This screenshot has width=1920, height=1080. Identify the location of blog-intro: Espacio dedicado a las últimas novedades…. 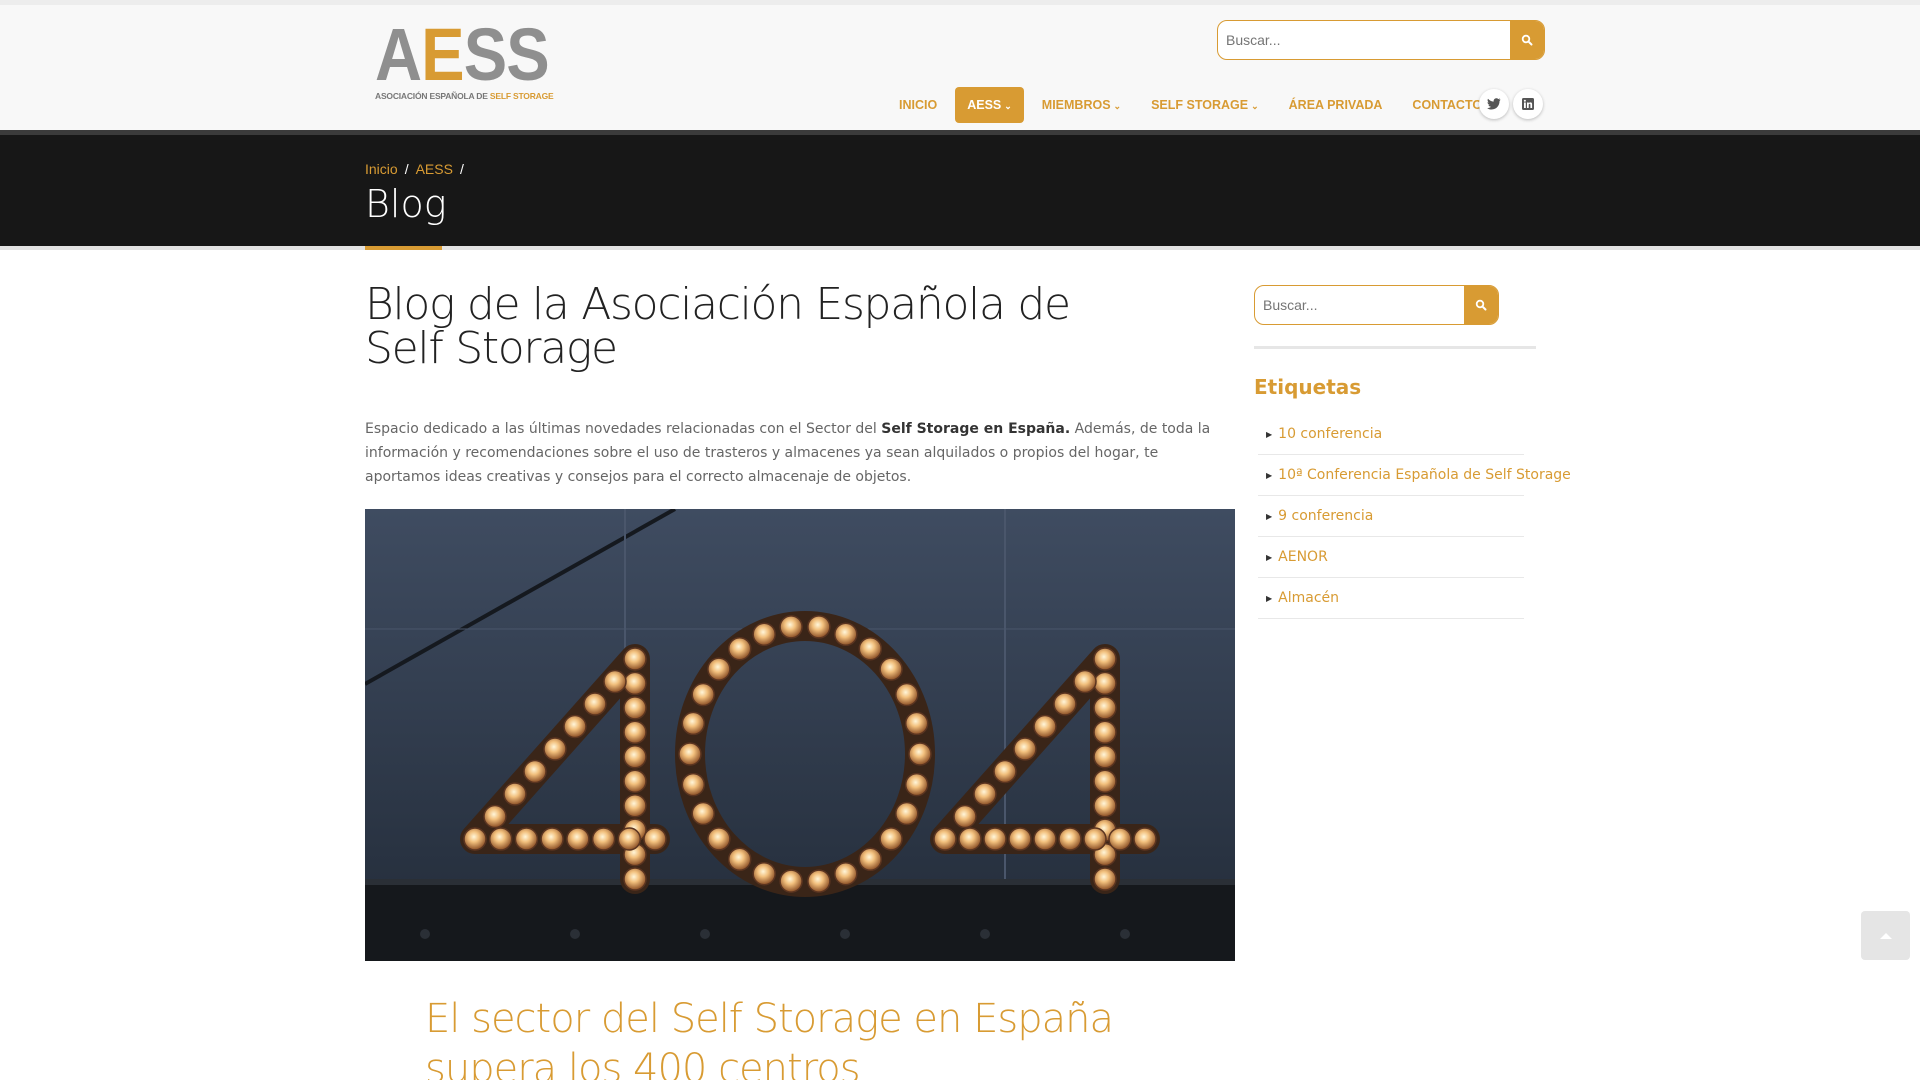
(788, 453).